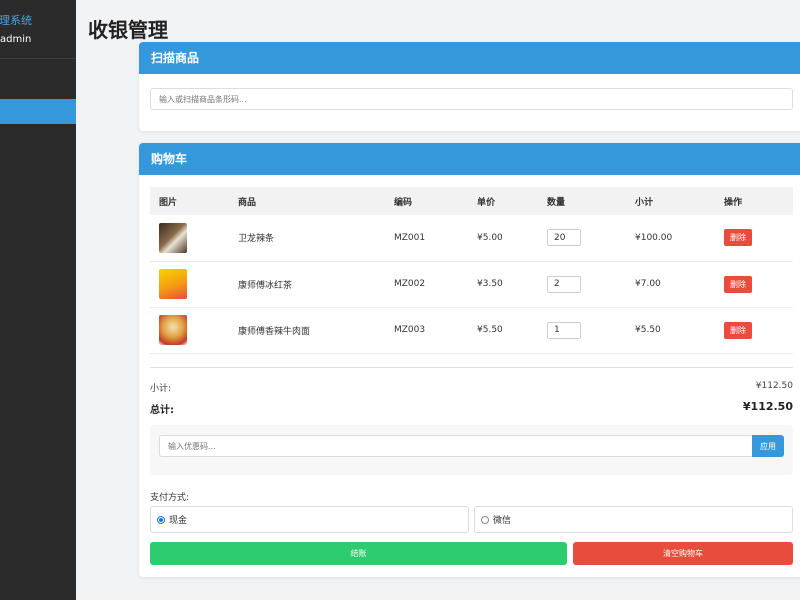  I want to click on radio-unchecked-icon, so click(485, 519).